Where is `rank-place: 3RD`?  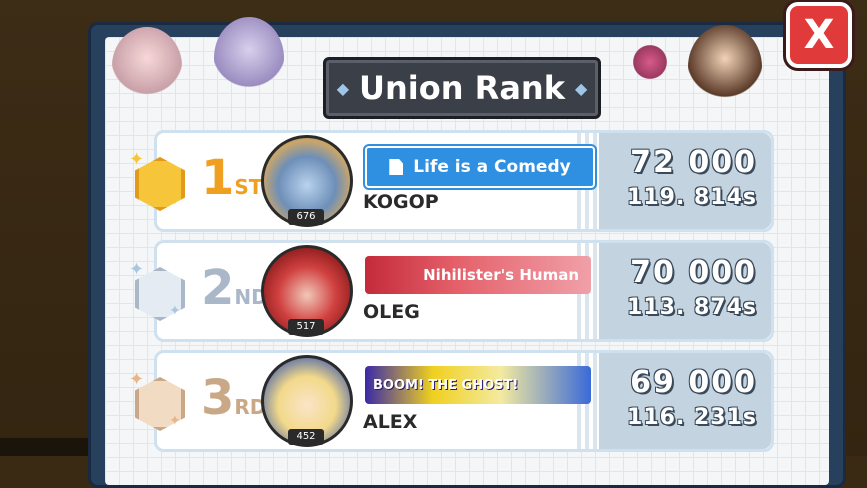 rank-place: 3RD is located at coordinates (234, 398).